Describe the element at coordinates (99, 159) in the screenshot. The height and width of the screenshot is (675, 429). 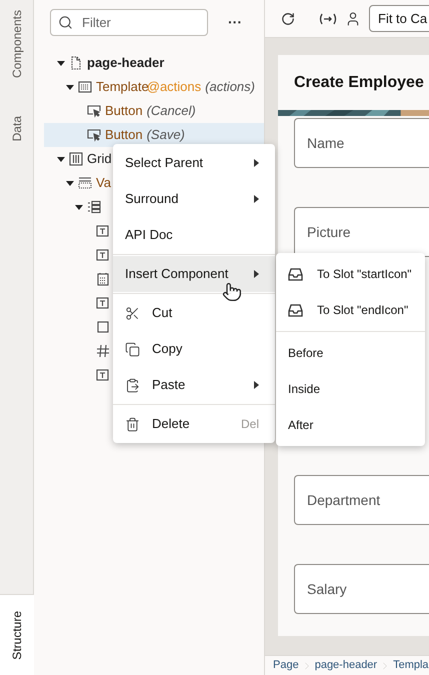
I see `tree-item-label: Grid` at that location.